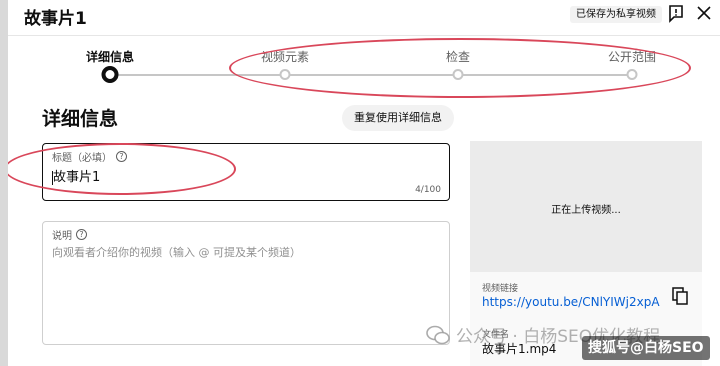  I want to click on title-char-counter: 4/100, so click(428, 190).